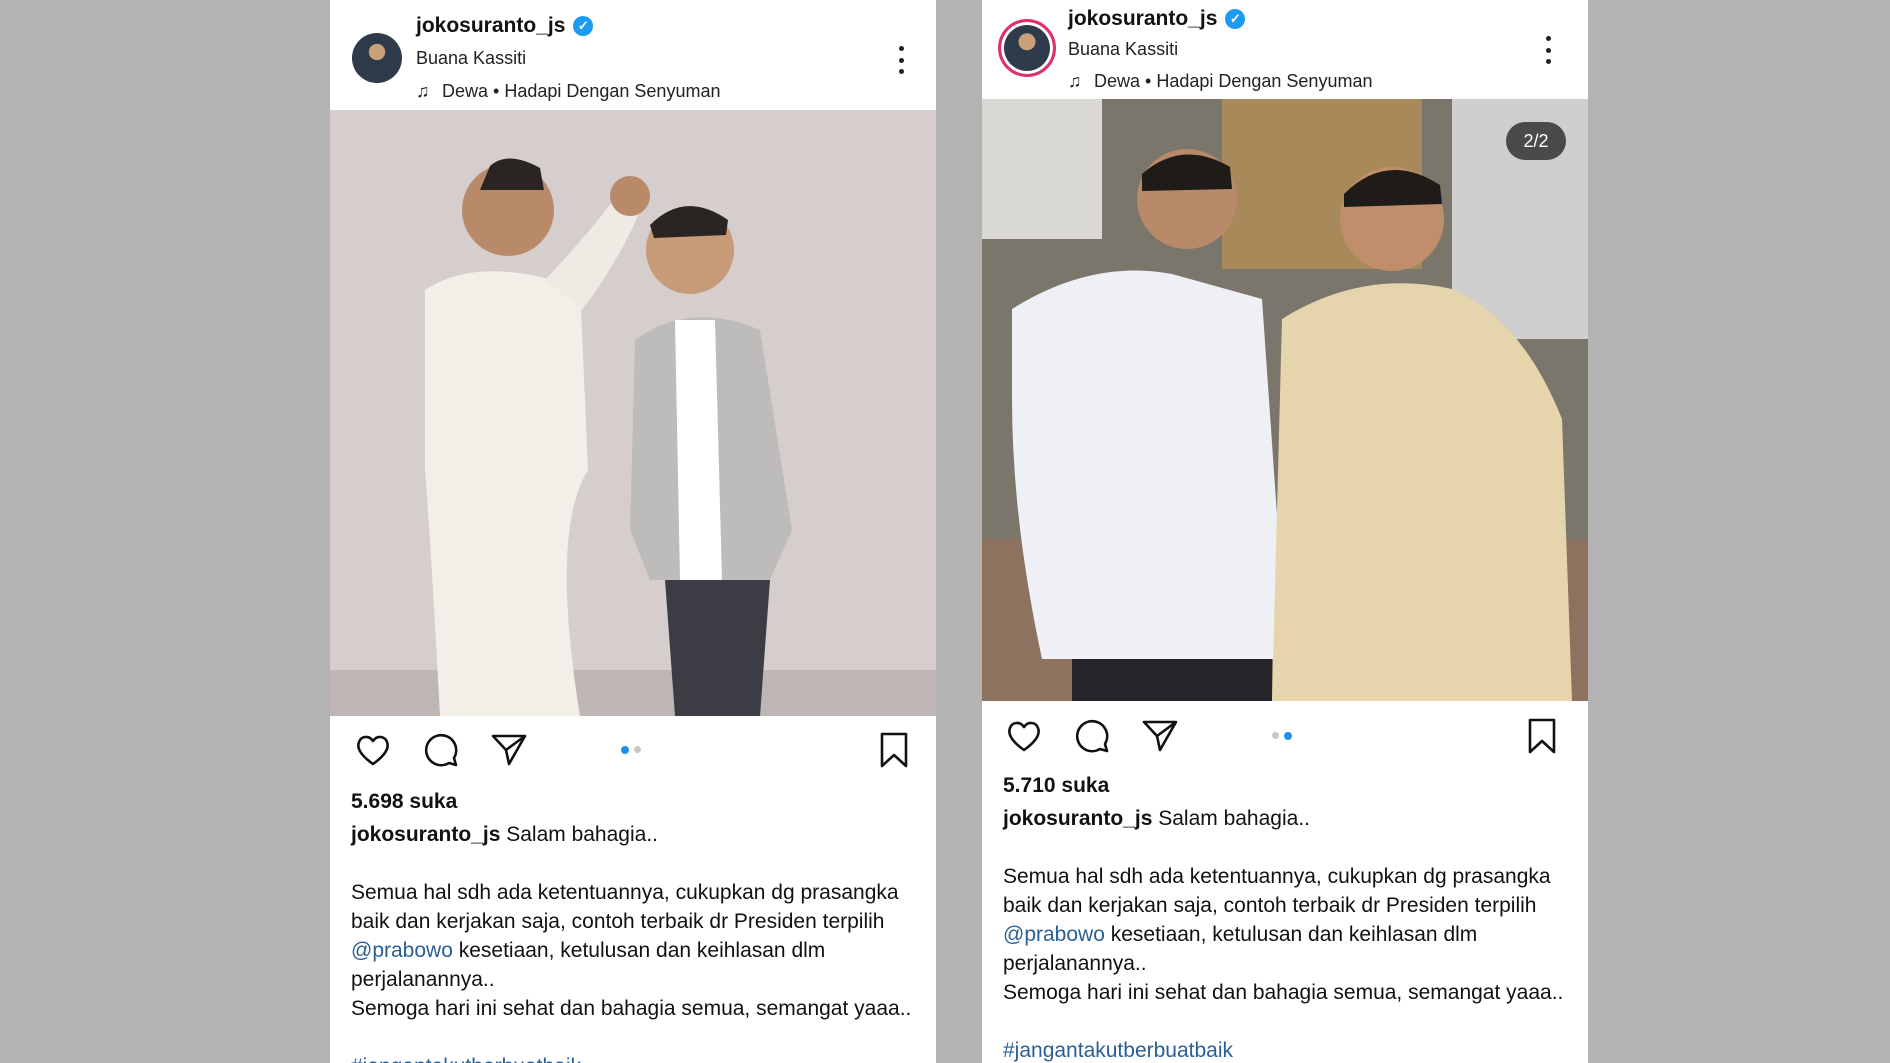 This screenshot has height=1063, width=1890. What do you see at coordinates (1027, 48) in the screenshot?
I see `avatar-with-story-ring` at bounding box center [1027, 48].